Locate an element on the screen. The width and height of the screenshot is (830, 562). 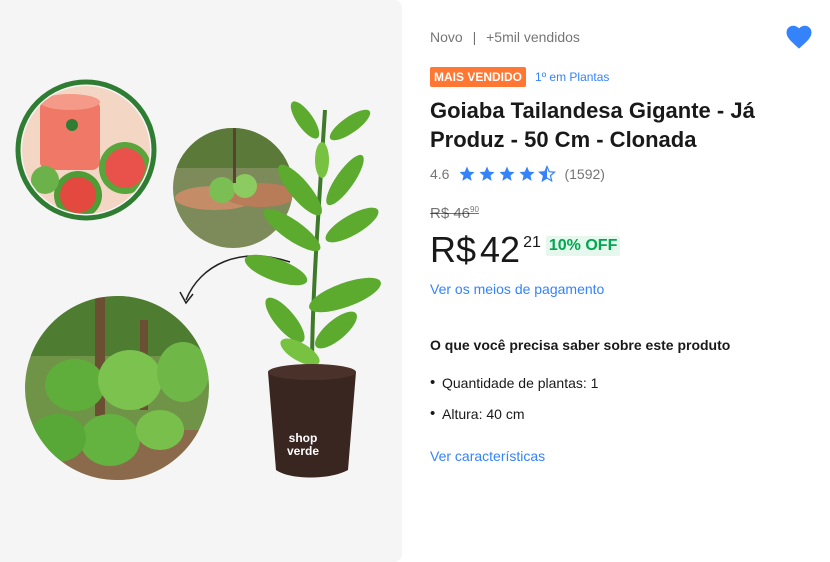
rating-value: 4.6 is located at coordinates (440, 174).